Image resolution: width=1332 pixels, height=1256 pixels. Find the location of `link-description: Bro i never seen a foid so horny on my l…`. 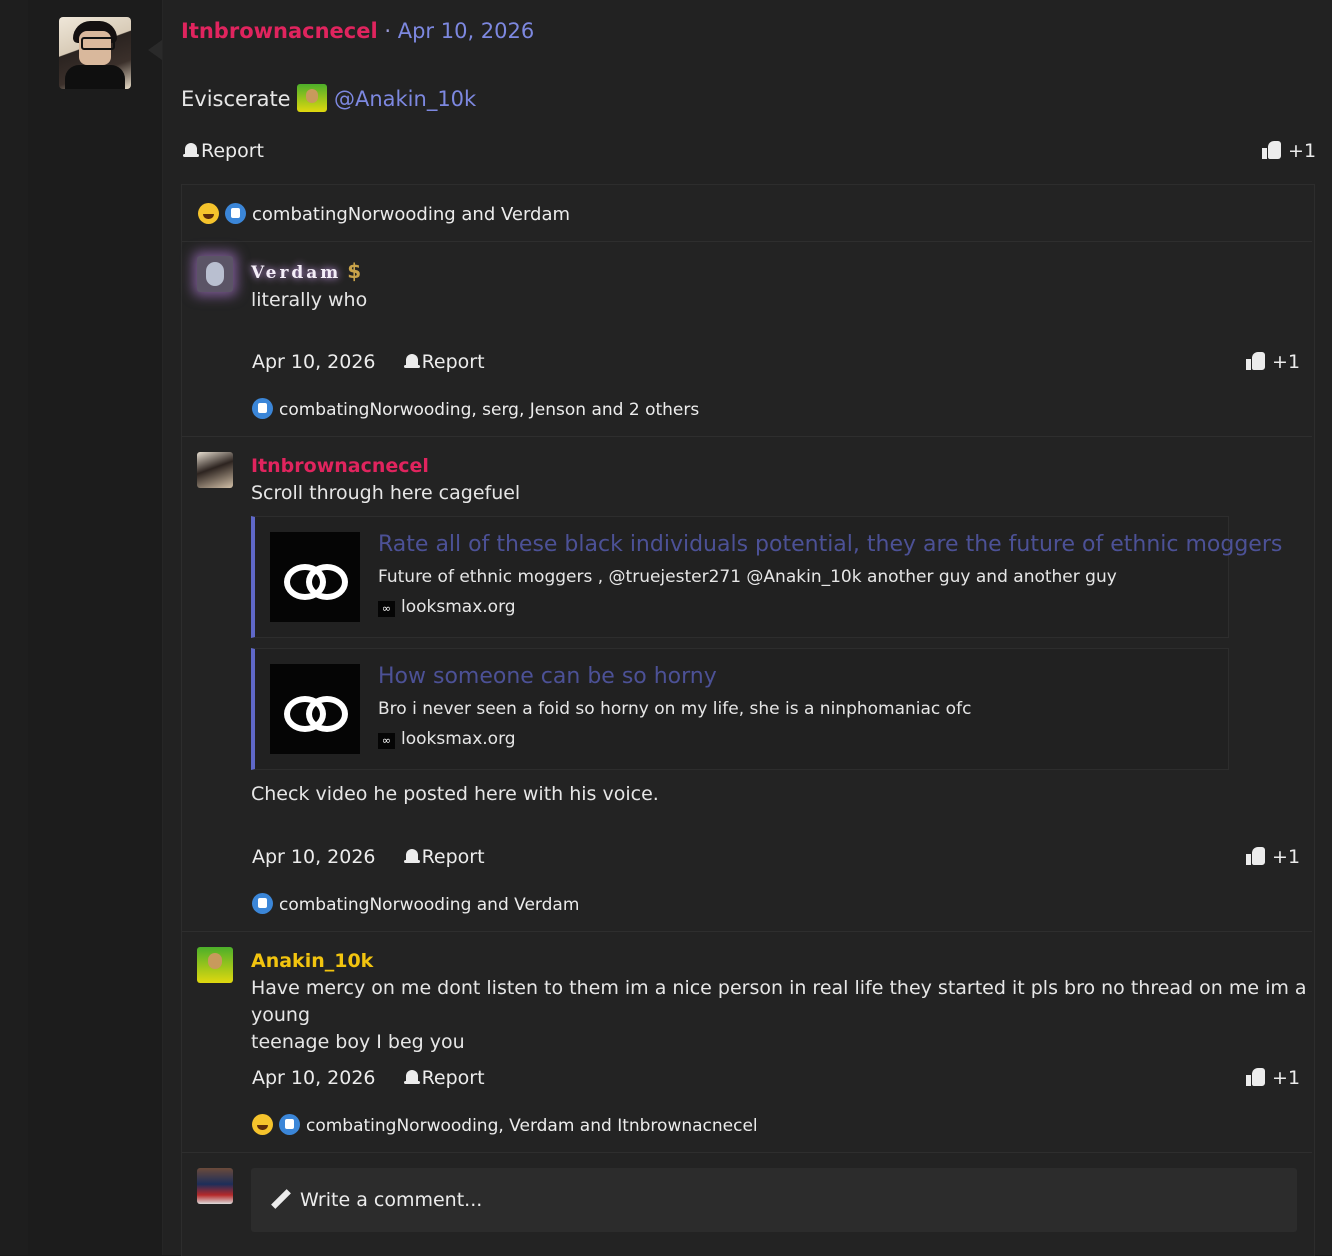

link-description: Bro i never seen a foid so horny on my l… is located at coordinates (675, 709).